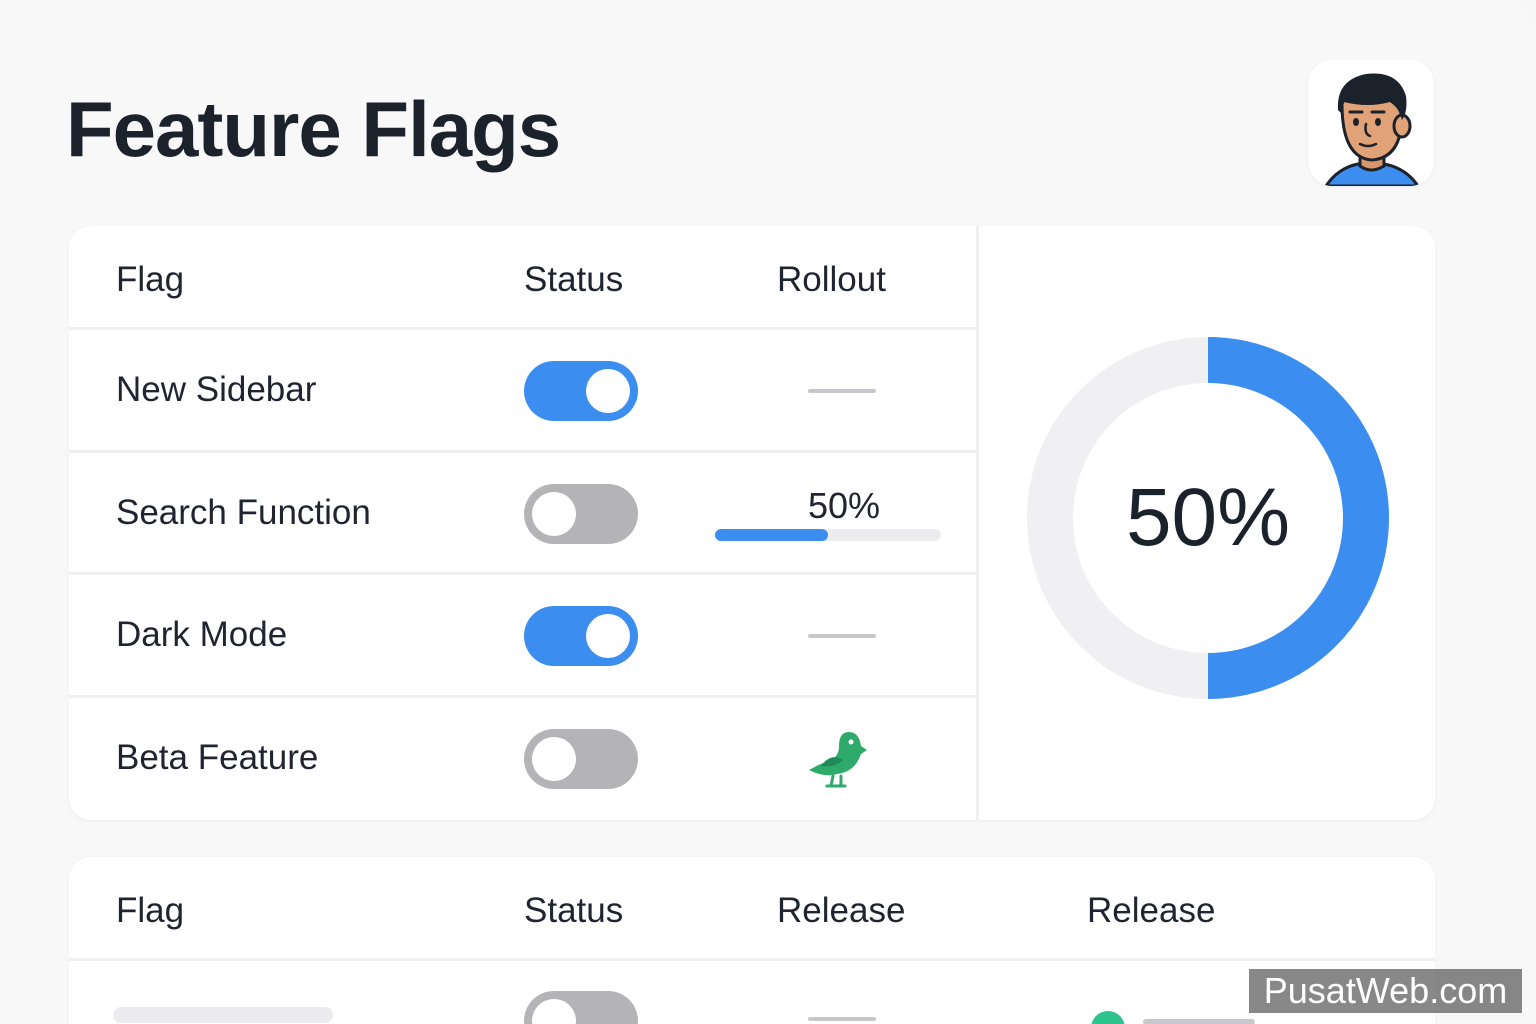 The width and height of the screenshot is (1536, 1024). I want to click on rollout-progress-bar, so click(828, 535).